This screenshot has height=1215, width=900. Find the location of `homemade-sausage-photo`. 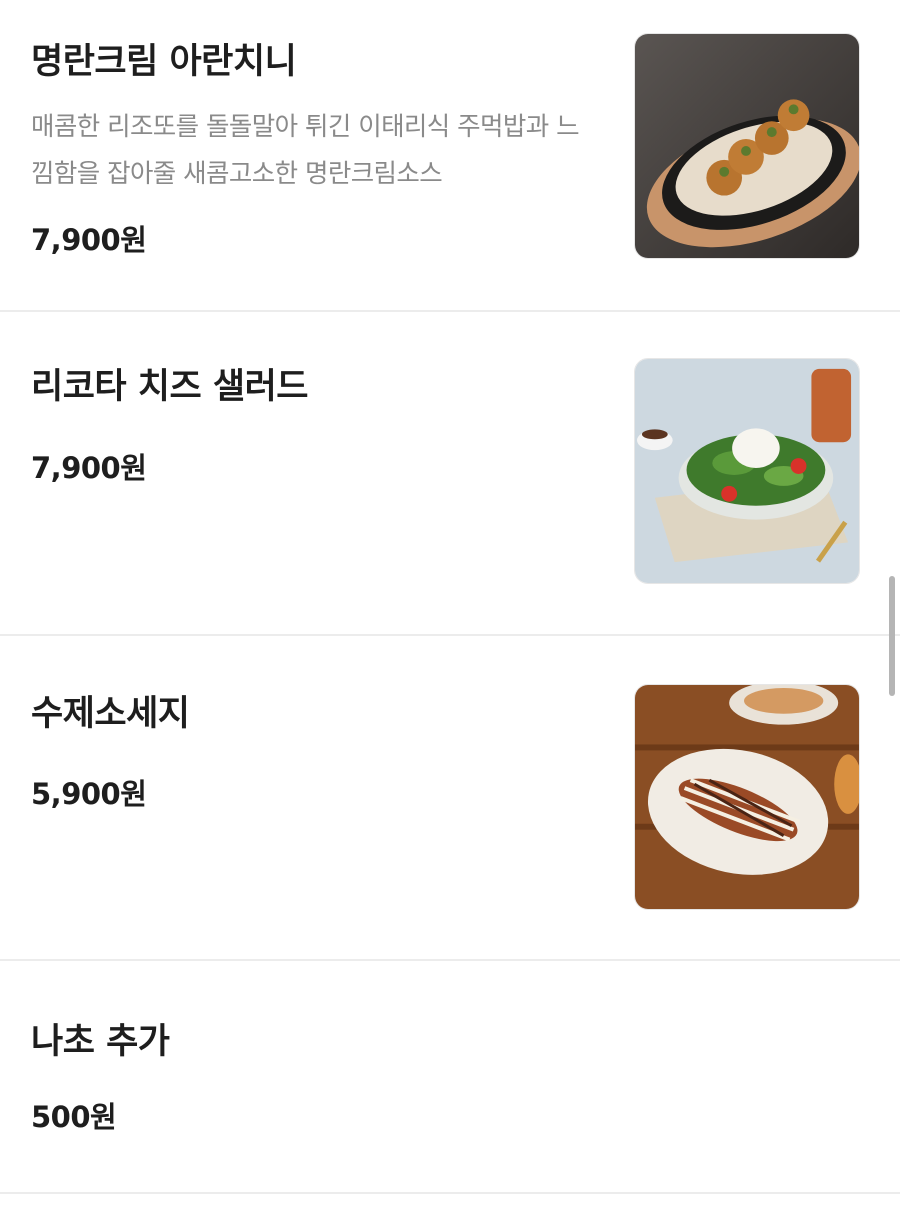

homemade-sausage-photo is located at coordinates (747, 797).